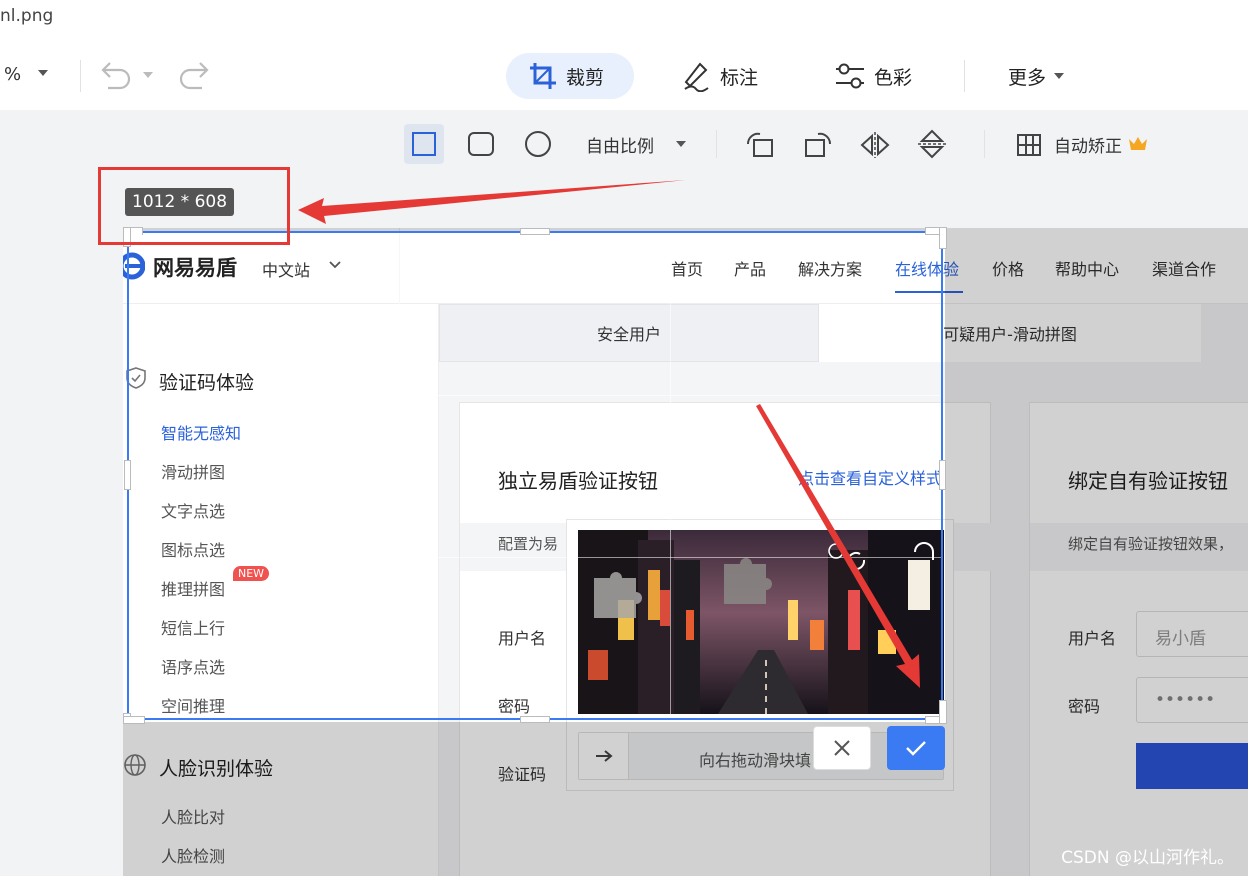 This screenshot has height=876, width=1248. I want to click on close-icon, so click(842, 748).